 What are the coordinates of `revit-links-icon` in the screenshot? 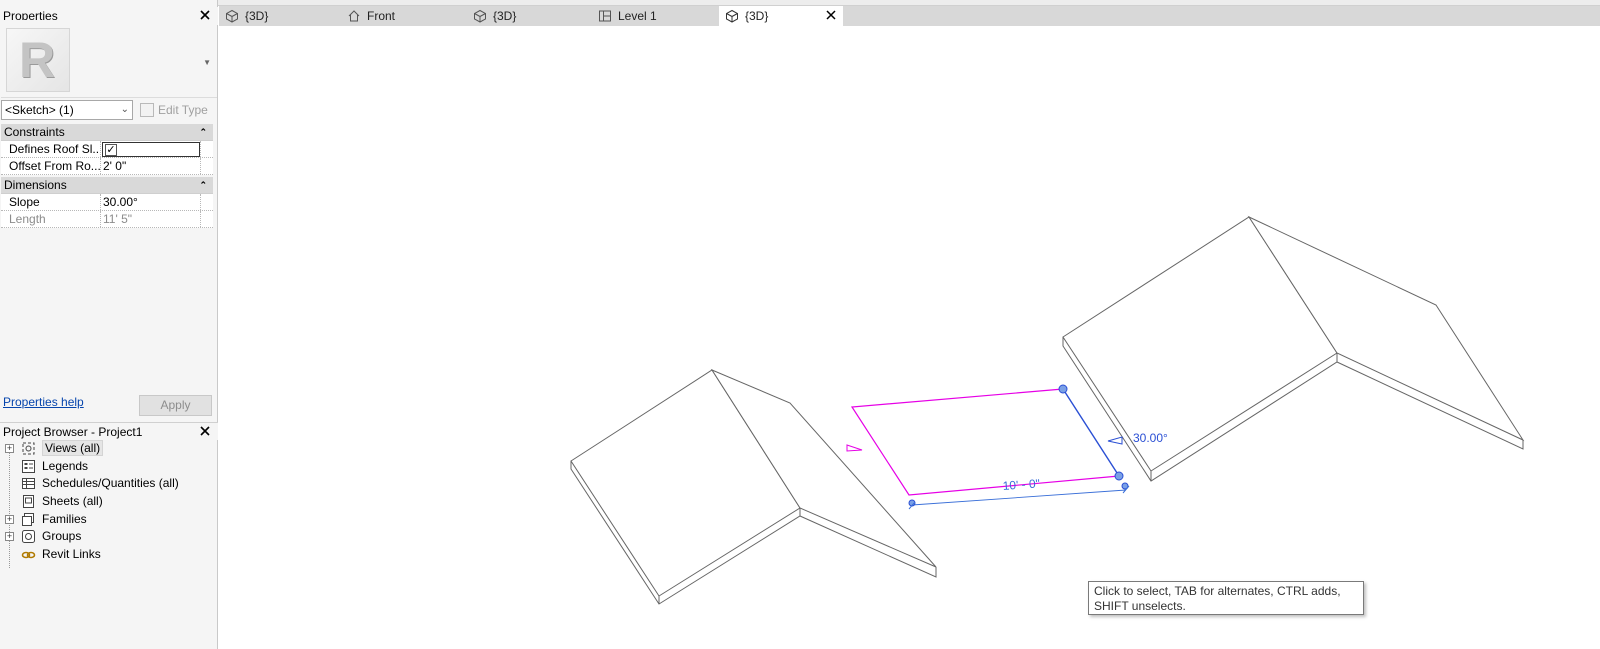 It's located at (28, 555).